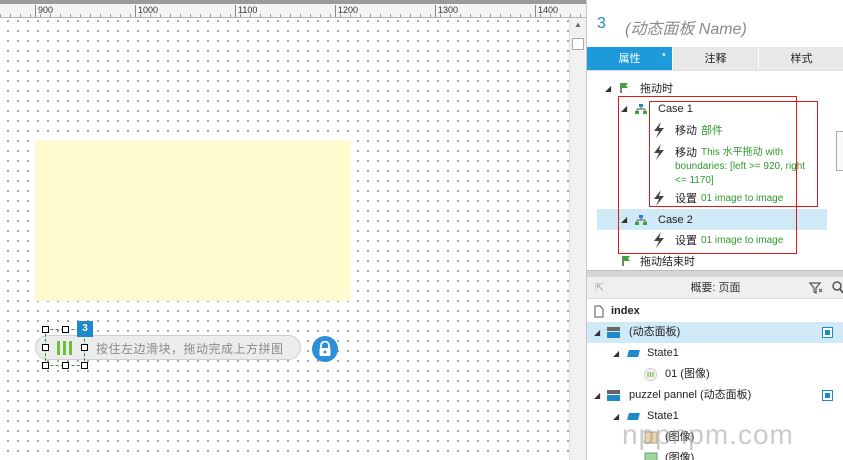  I want to click on filter-icon, so click(816, 288).